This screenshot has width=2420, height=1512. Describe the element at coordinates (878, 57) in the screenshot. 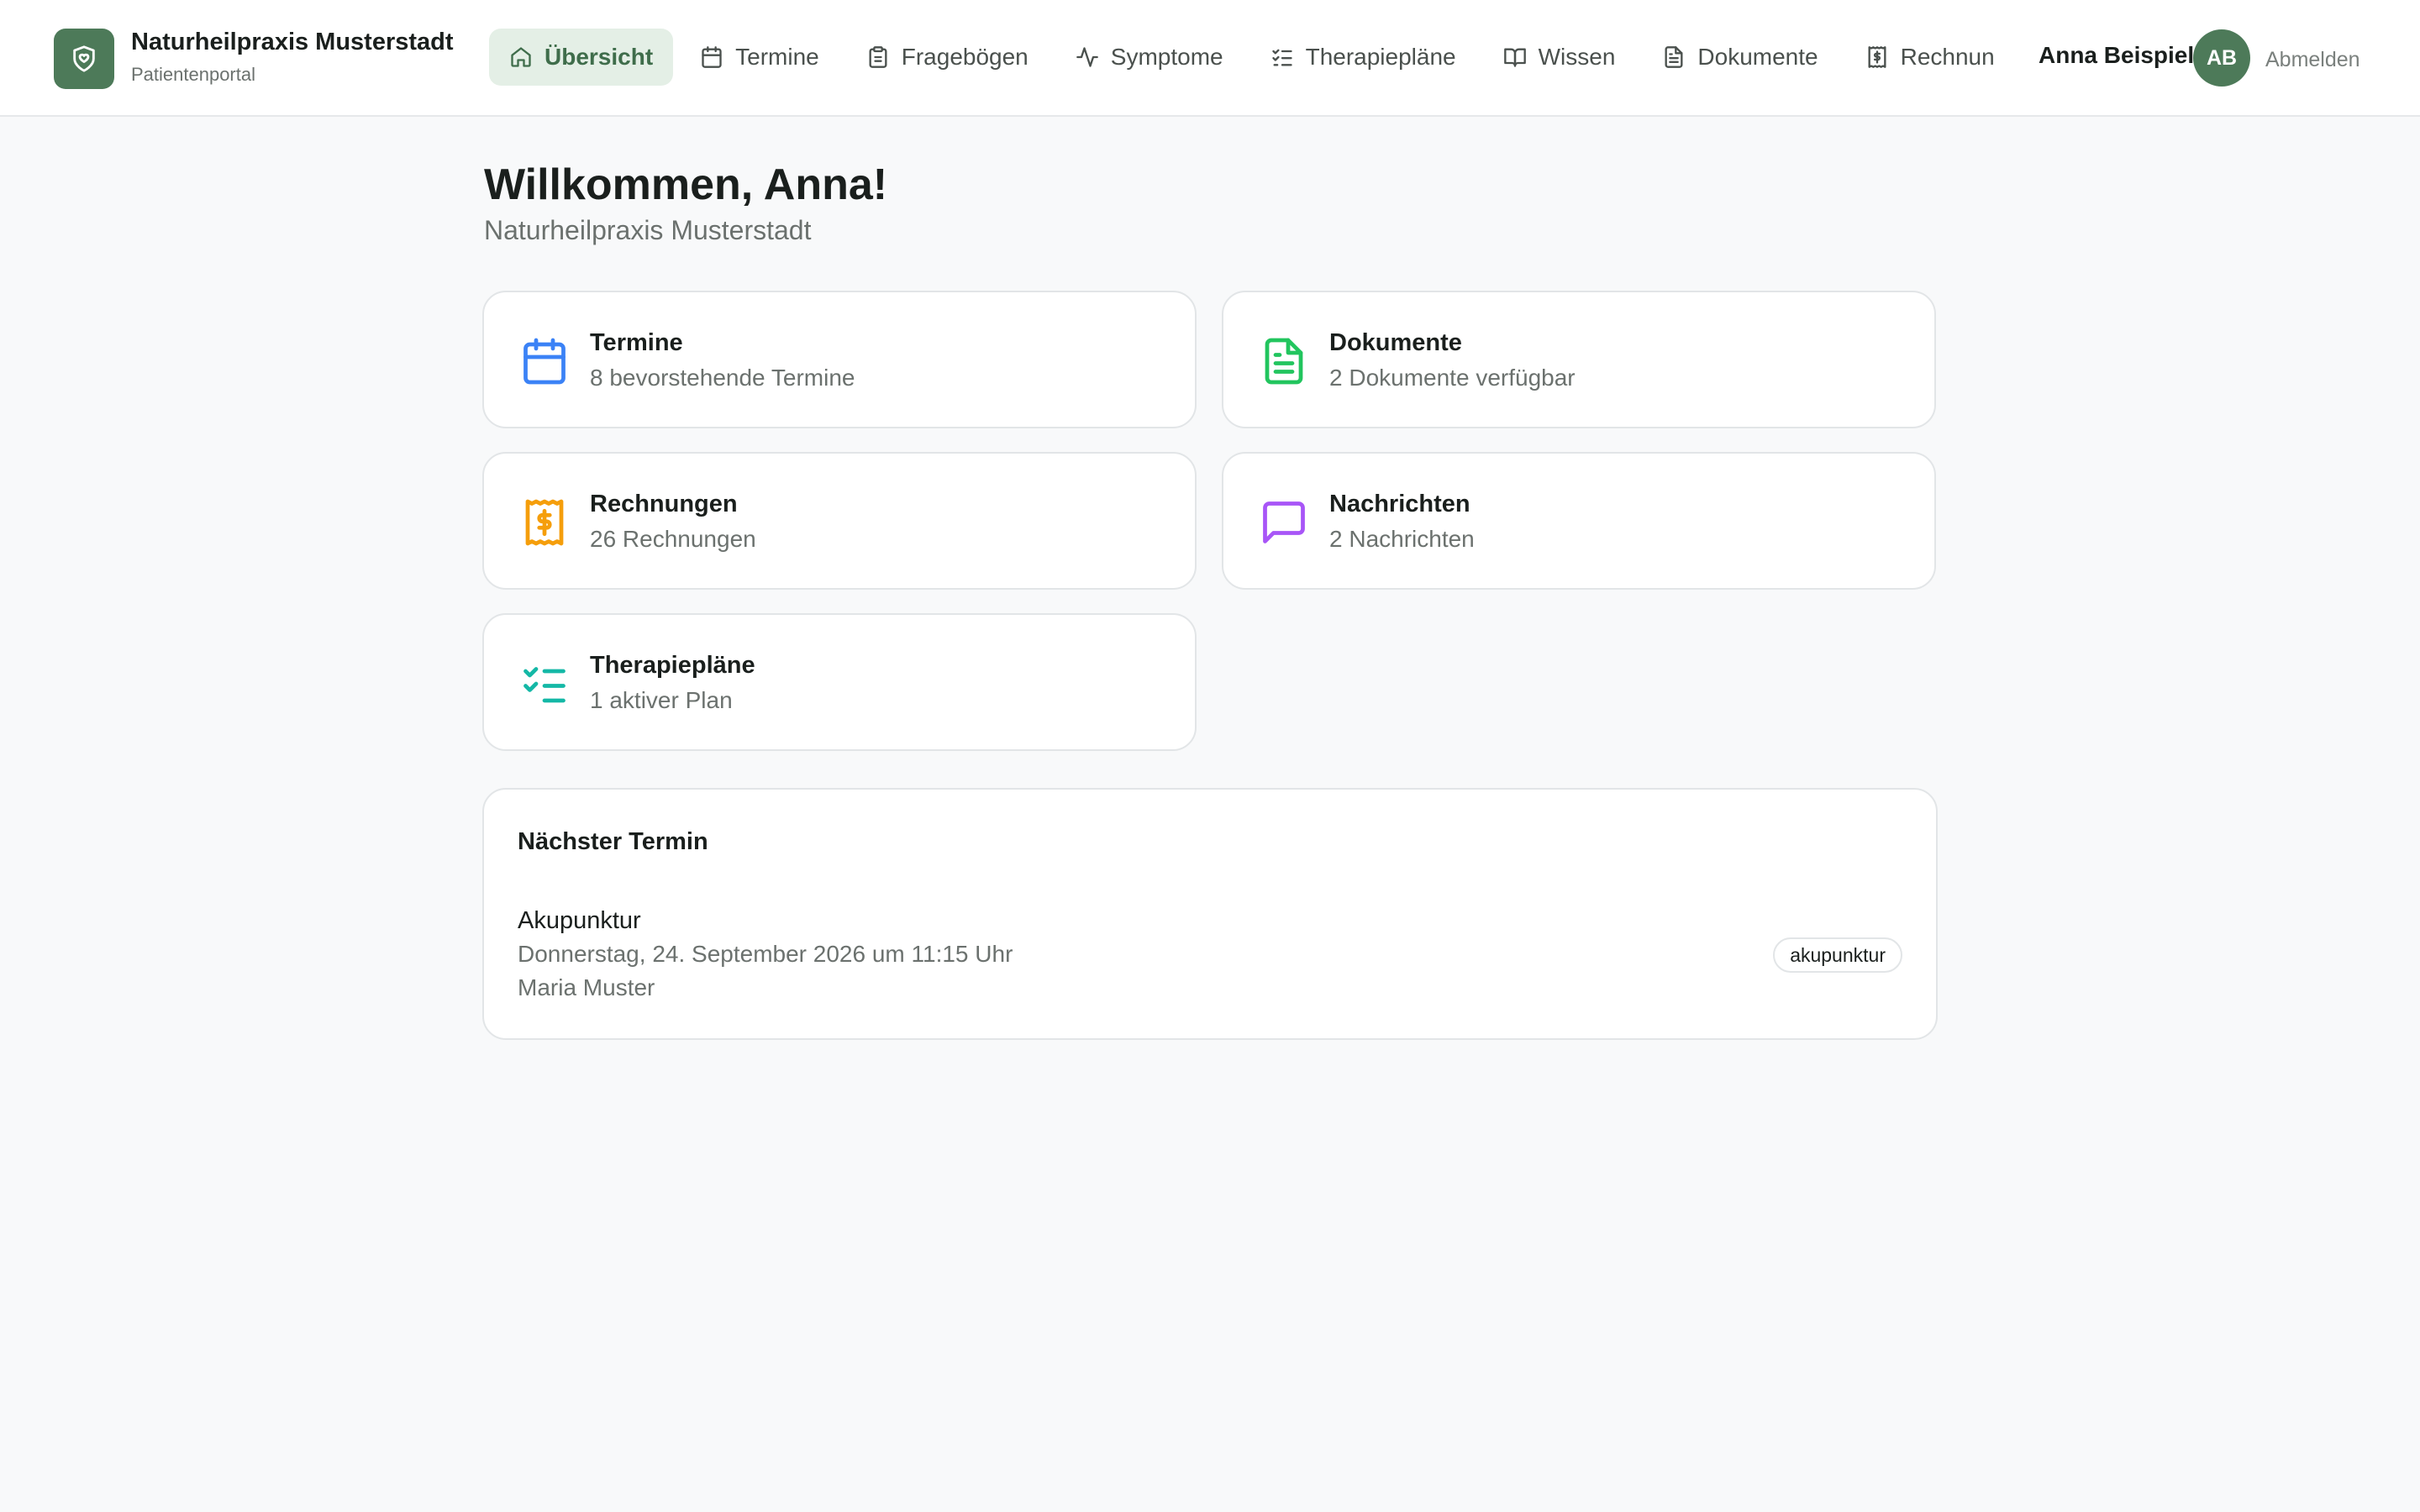

I see `clipboard-icon` at that location.